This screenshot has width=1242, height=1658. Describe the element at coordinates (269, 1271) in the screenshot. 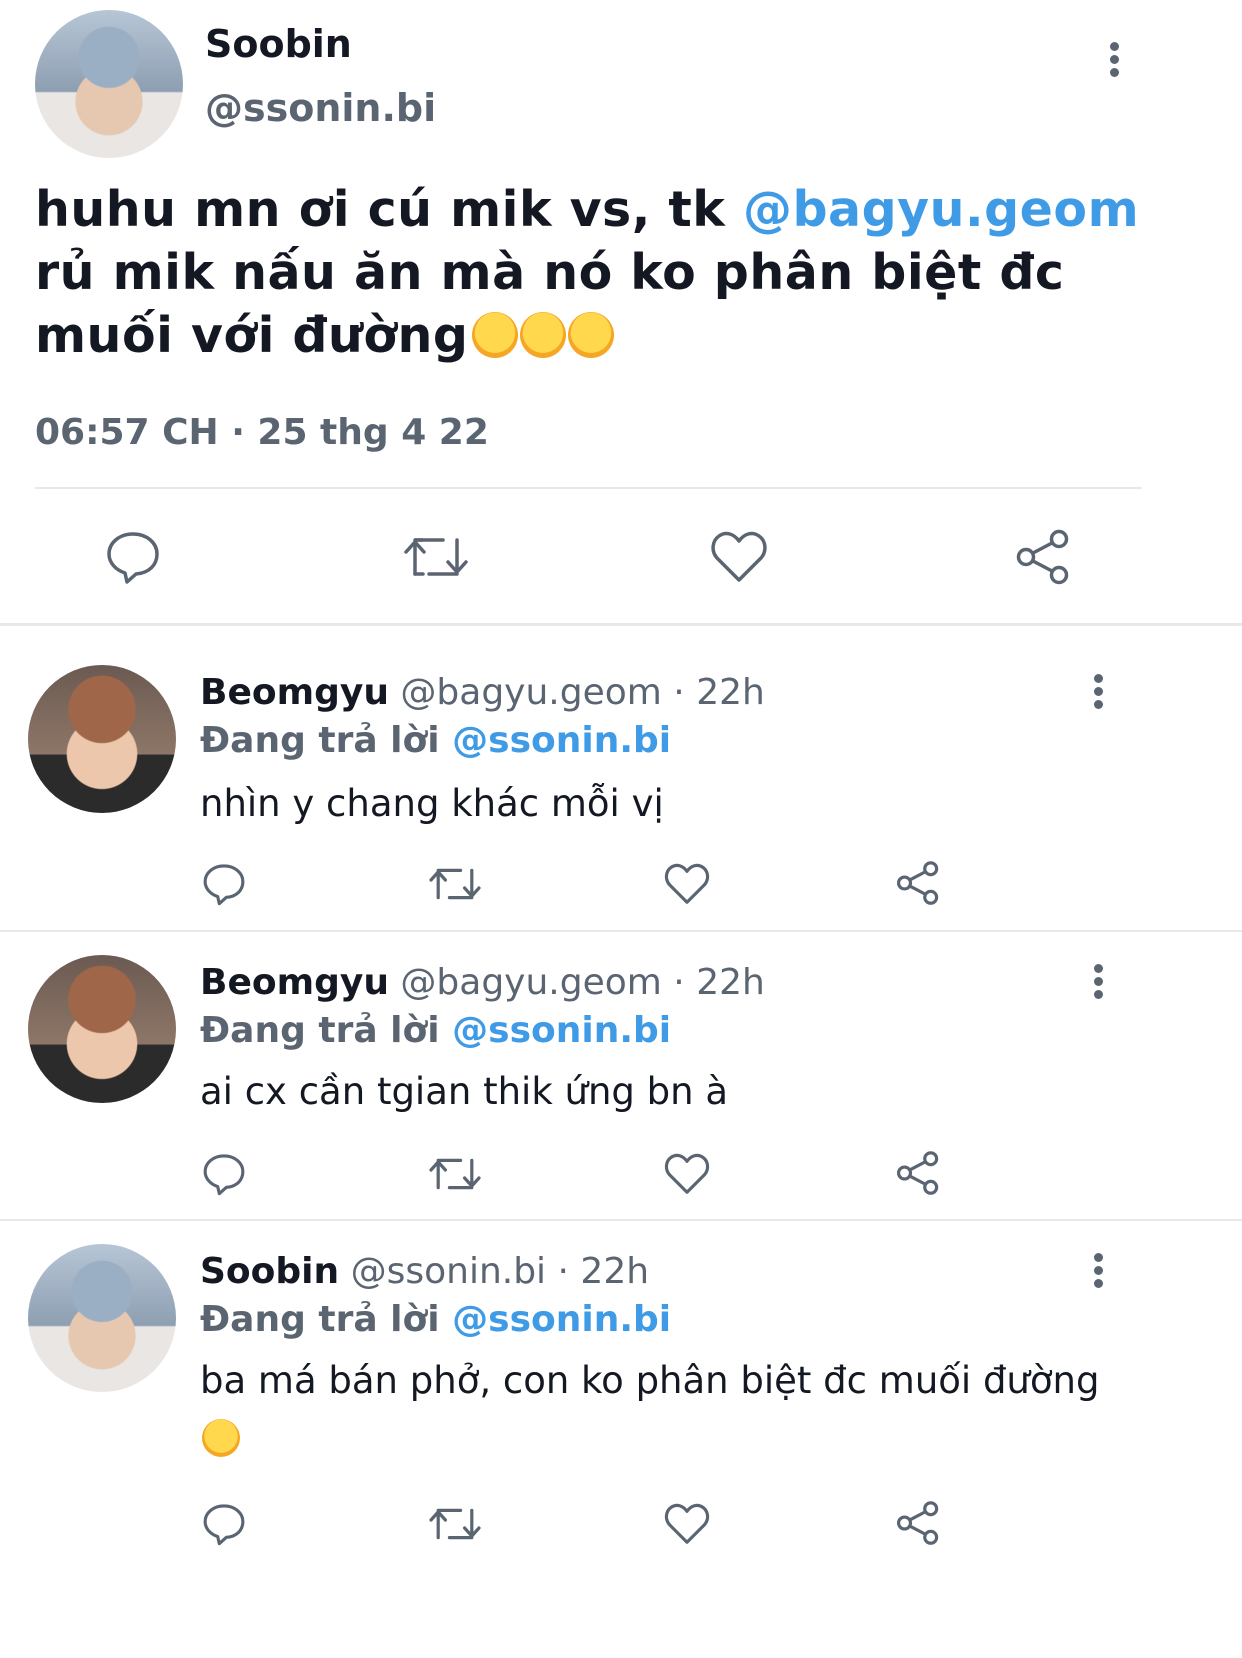

I see `reply-author-name: Soobin` at that location.